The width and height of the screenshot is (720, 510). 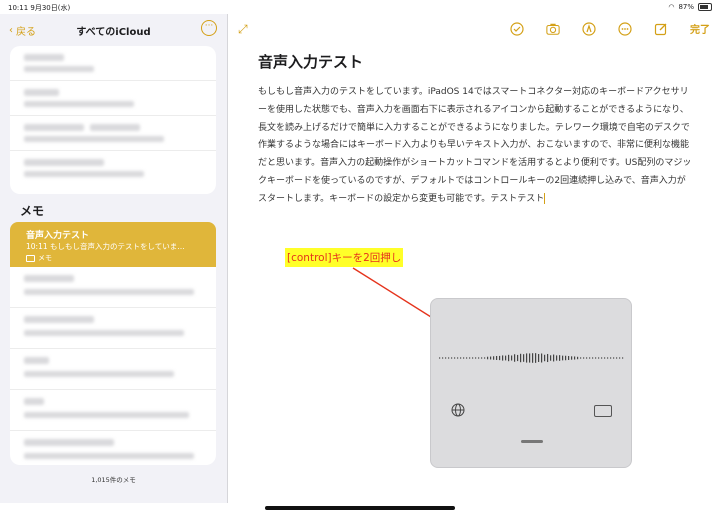 I want to click on notes-count: 1,015件のメモ, so click(x=113, y=480).